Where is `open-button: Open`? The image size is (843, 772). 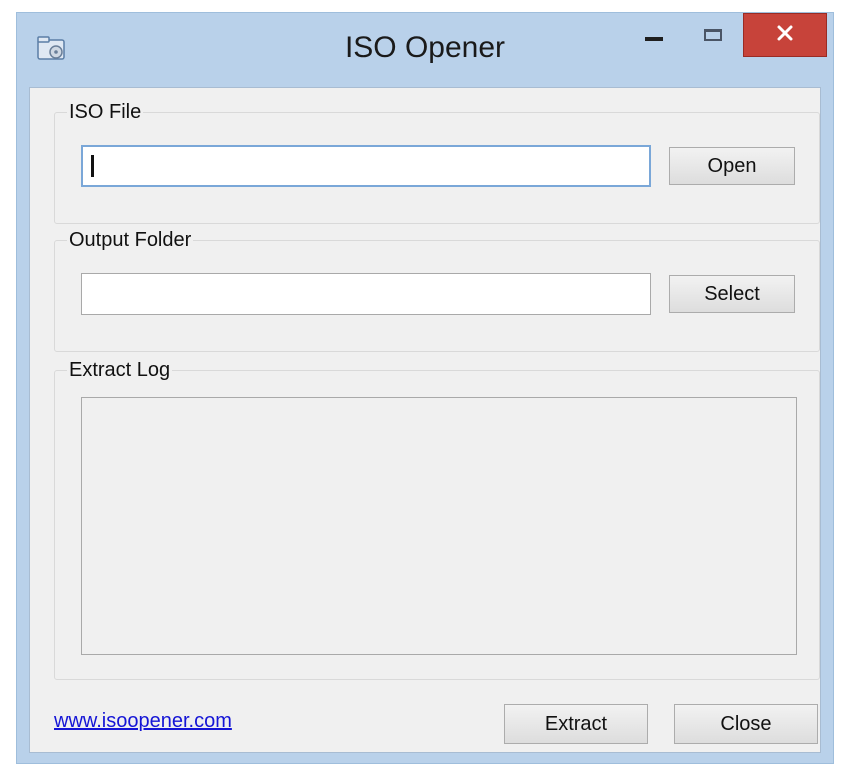 open-button: Open is located at coordinates (732, 166).